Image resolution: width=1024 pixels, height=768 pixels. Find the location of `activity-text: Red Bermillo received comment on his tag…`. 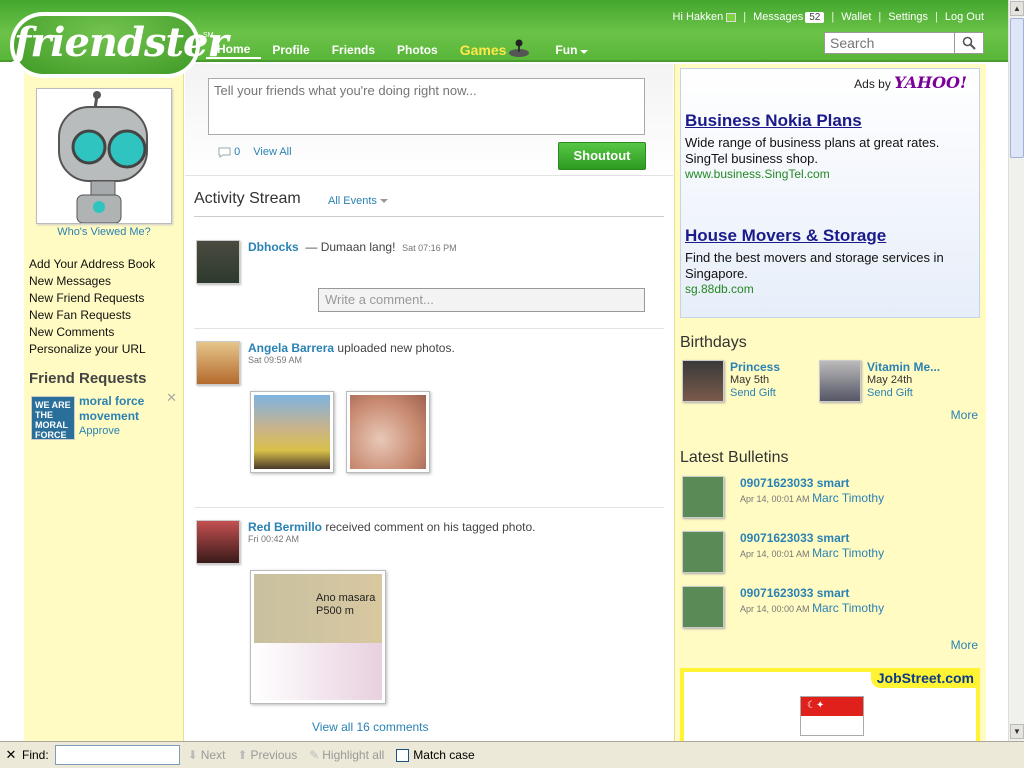

activity-text: Red Bermillo received comment on his tag… is located at coordinates (453, 527).